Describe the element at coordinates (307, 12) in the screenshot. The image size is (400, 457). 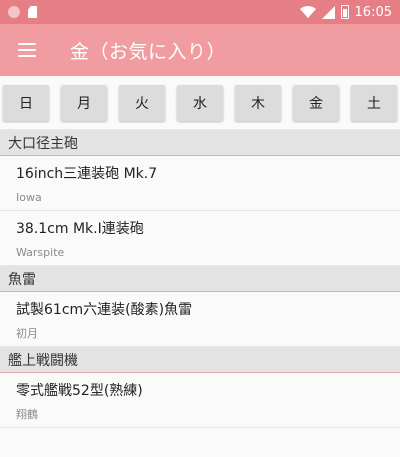
I see `wifi-icon` at that location.